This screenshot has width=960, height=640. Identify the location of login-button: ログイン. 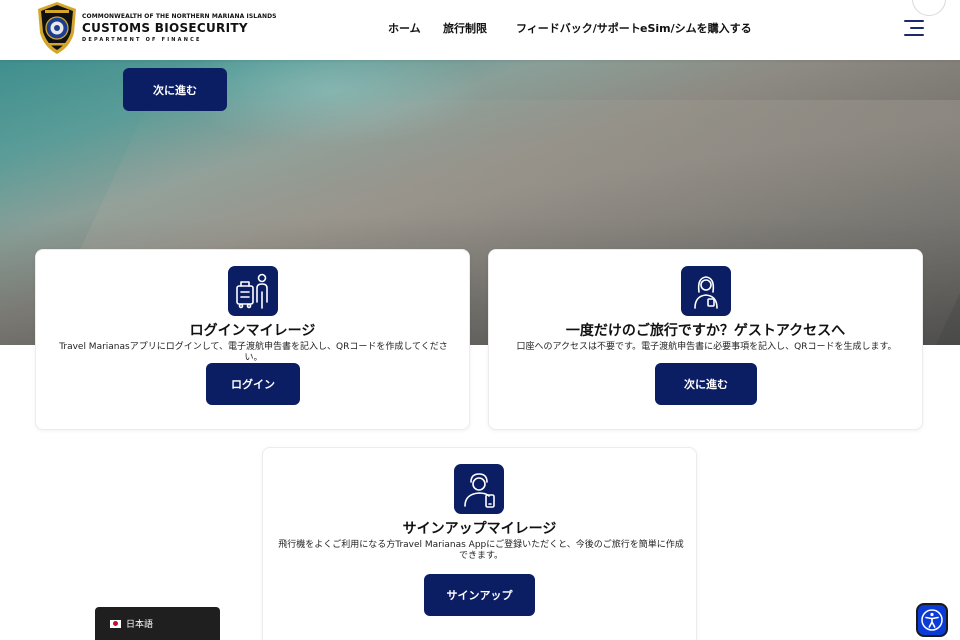
(253, 384).